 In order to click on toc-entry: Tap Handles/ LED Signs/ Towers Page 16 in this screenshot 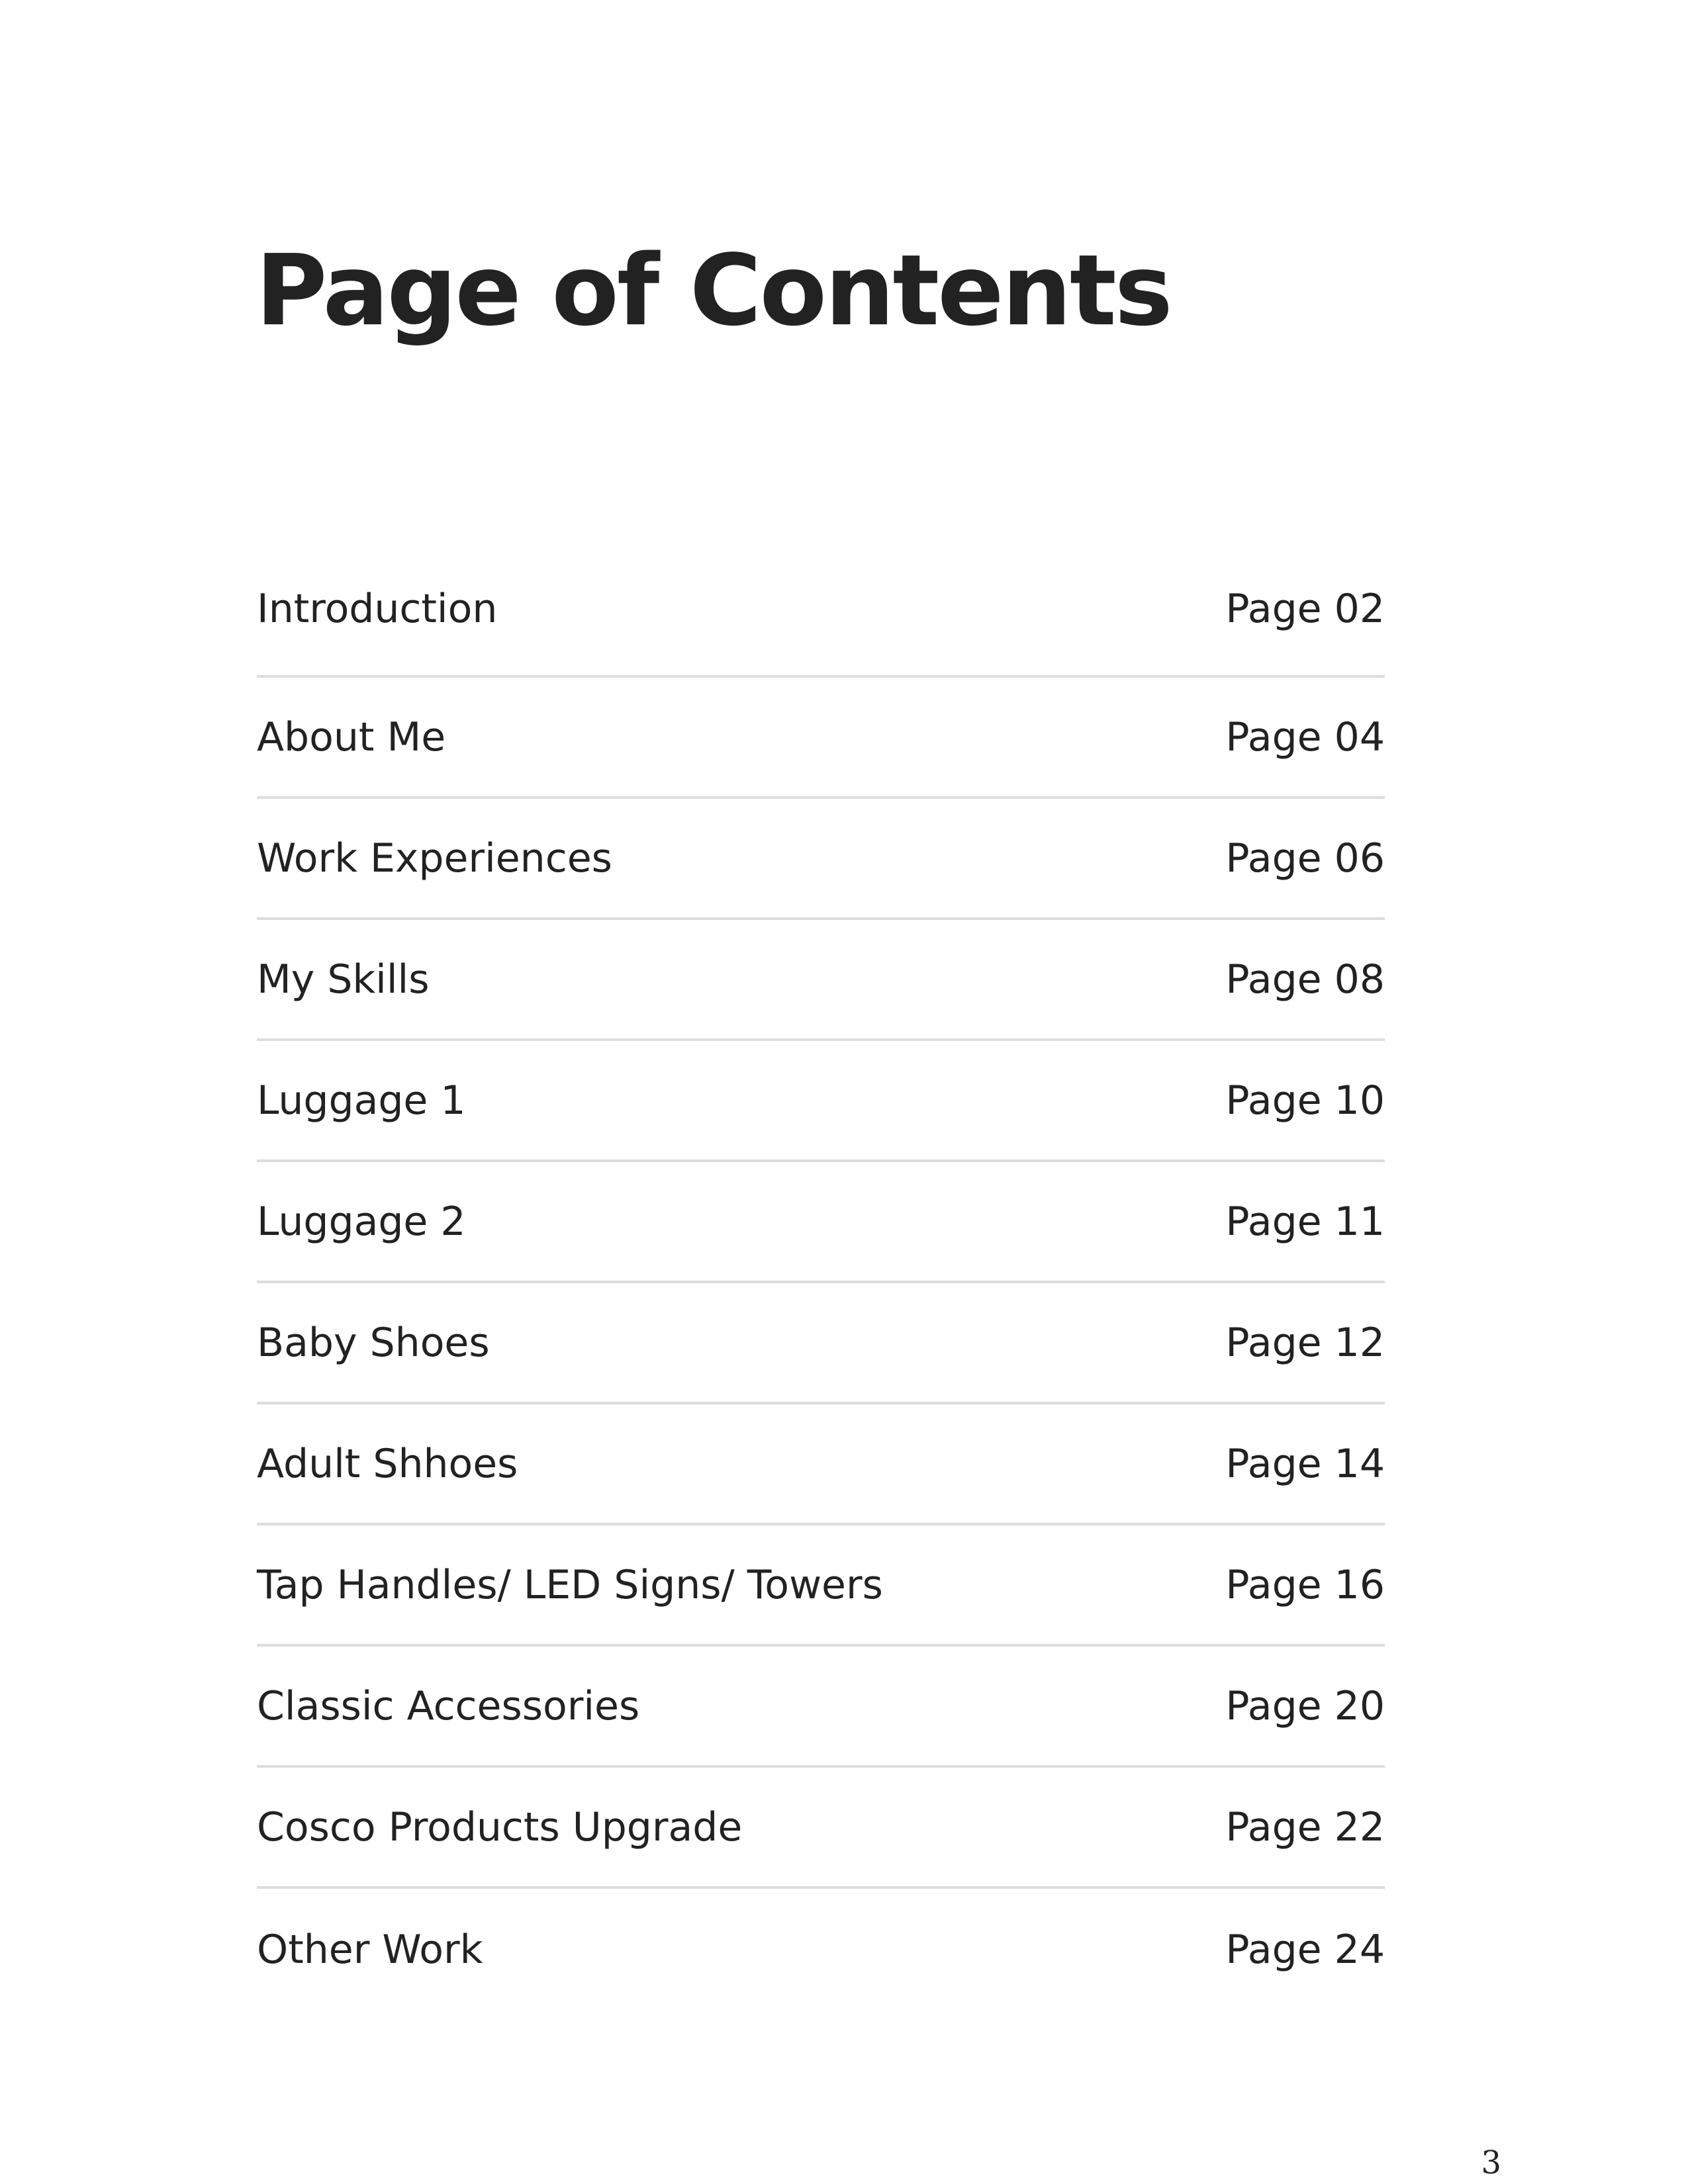, I will do `click(821, 1586)`.